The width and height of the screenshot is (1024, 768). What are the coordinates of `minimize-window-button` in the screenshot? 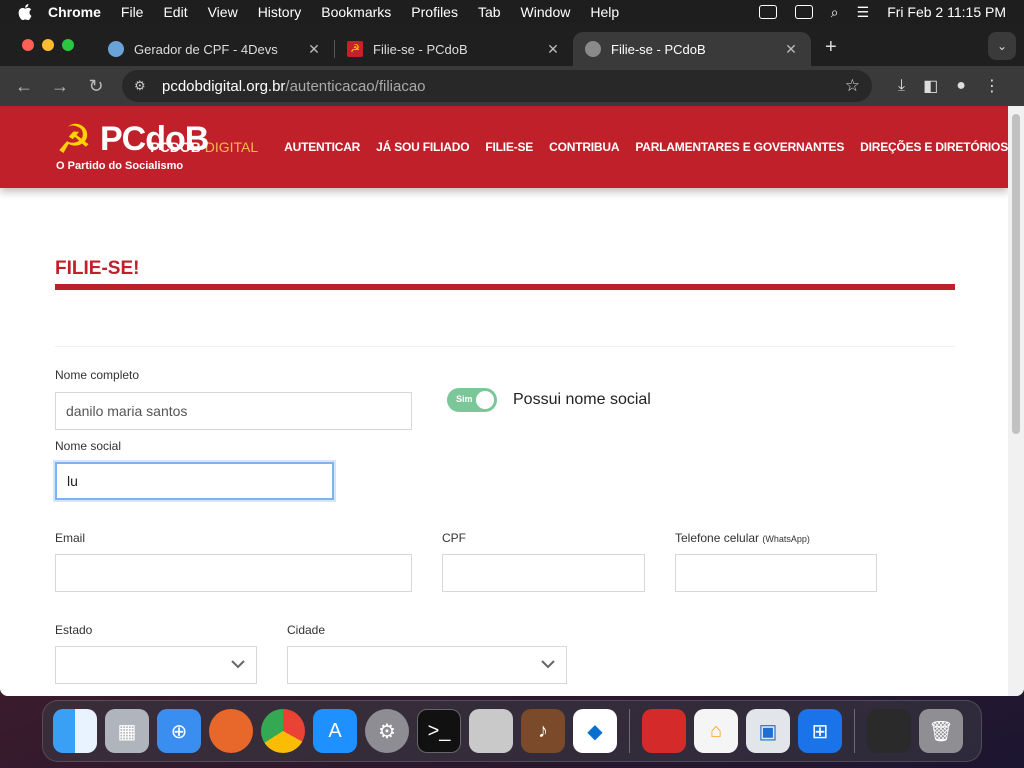 It's located at (48, 45).